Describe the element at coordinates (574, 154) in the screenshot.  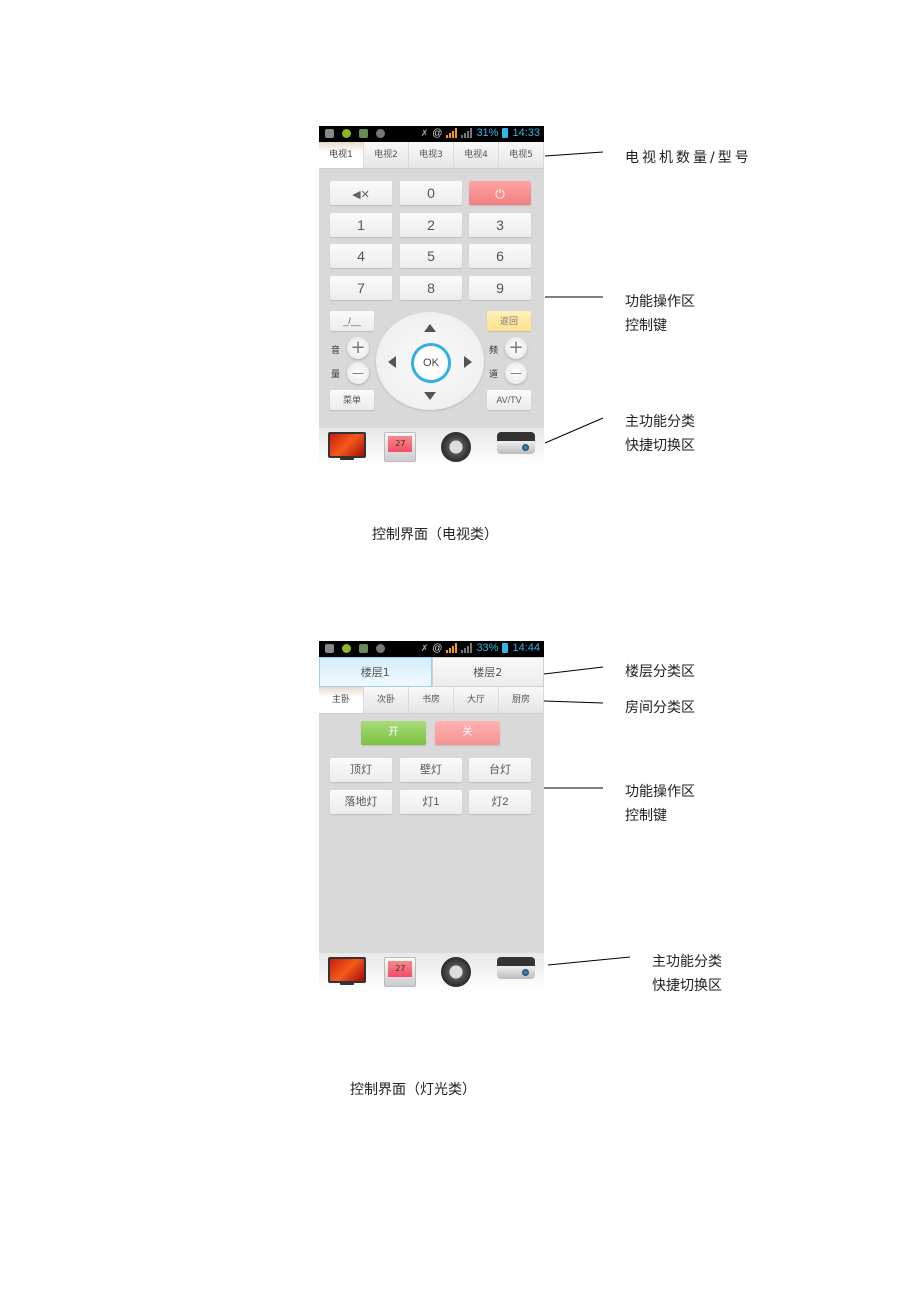
I see `leader-line-tabs` at that location.